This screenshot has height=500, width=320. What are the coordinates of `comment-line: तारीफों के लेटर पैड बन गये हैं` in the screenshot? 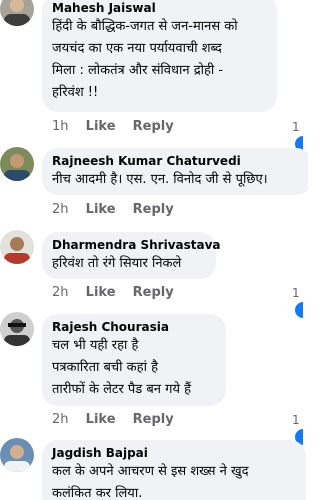 It's located at (122, 389).